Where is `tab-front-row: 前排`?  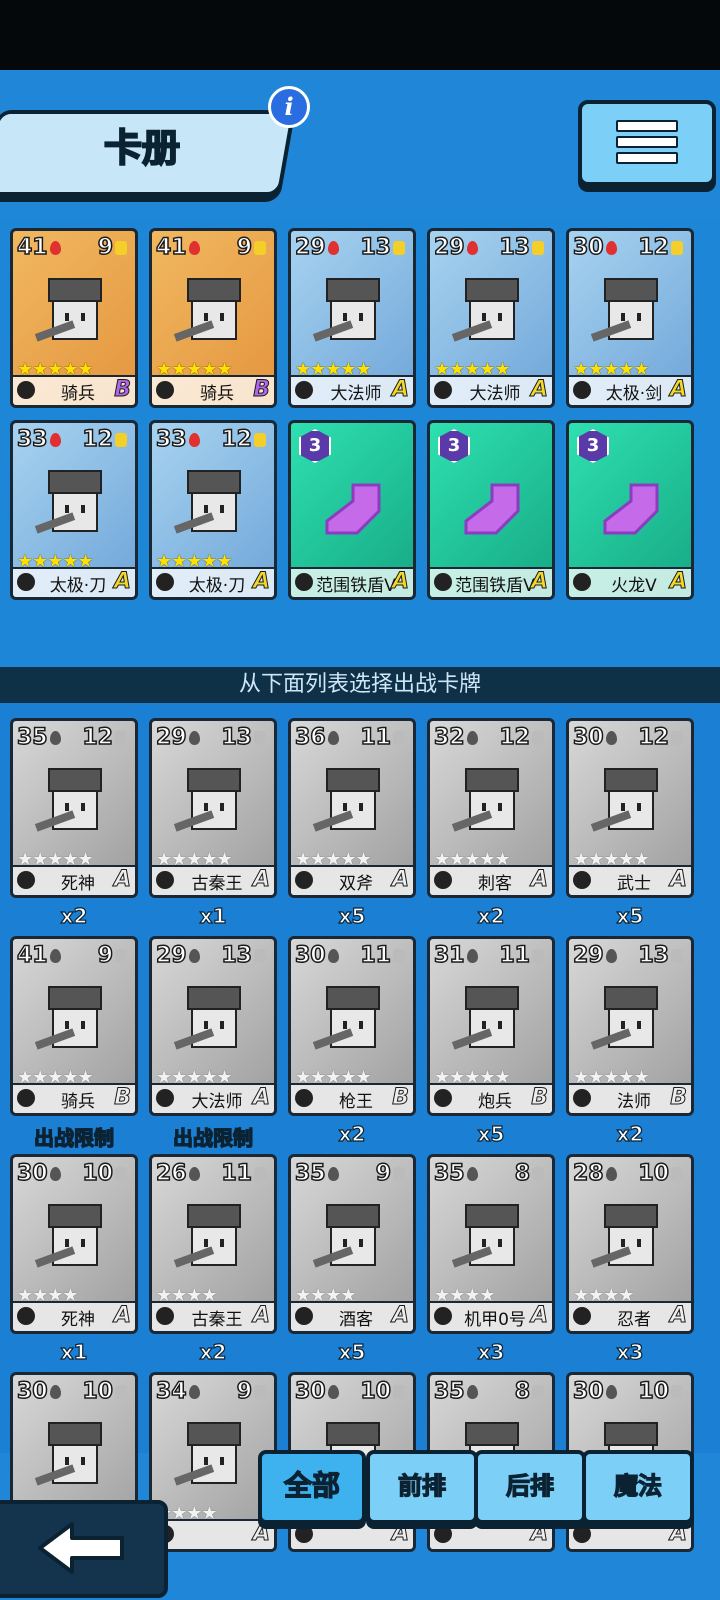
tab-front-row: 前排 is located at coordinates (422, 1487).